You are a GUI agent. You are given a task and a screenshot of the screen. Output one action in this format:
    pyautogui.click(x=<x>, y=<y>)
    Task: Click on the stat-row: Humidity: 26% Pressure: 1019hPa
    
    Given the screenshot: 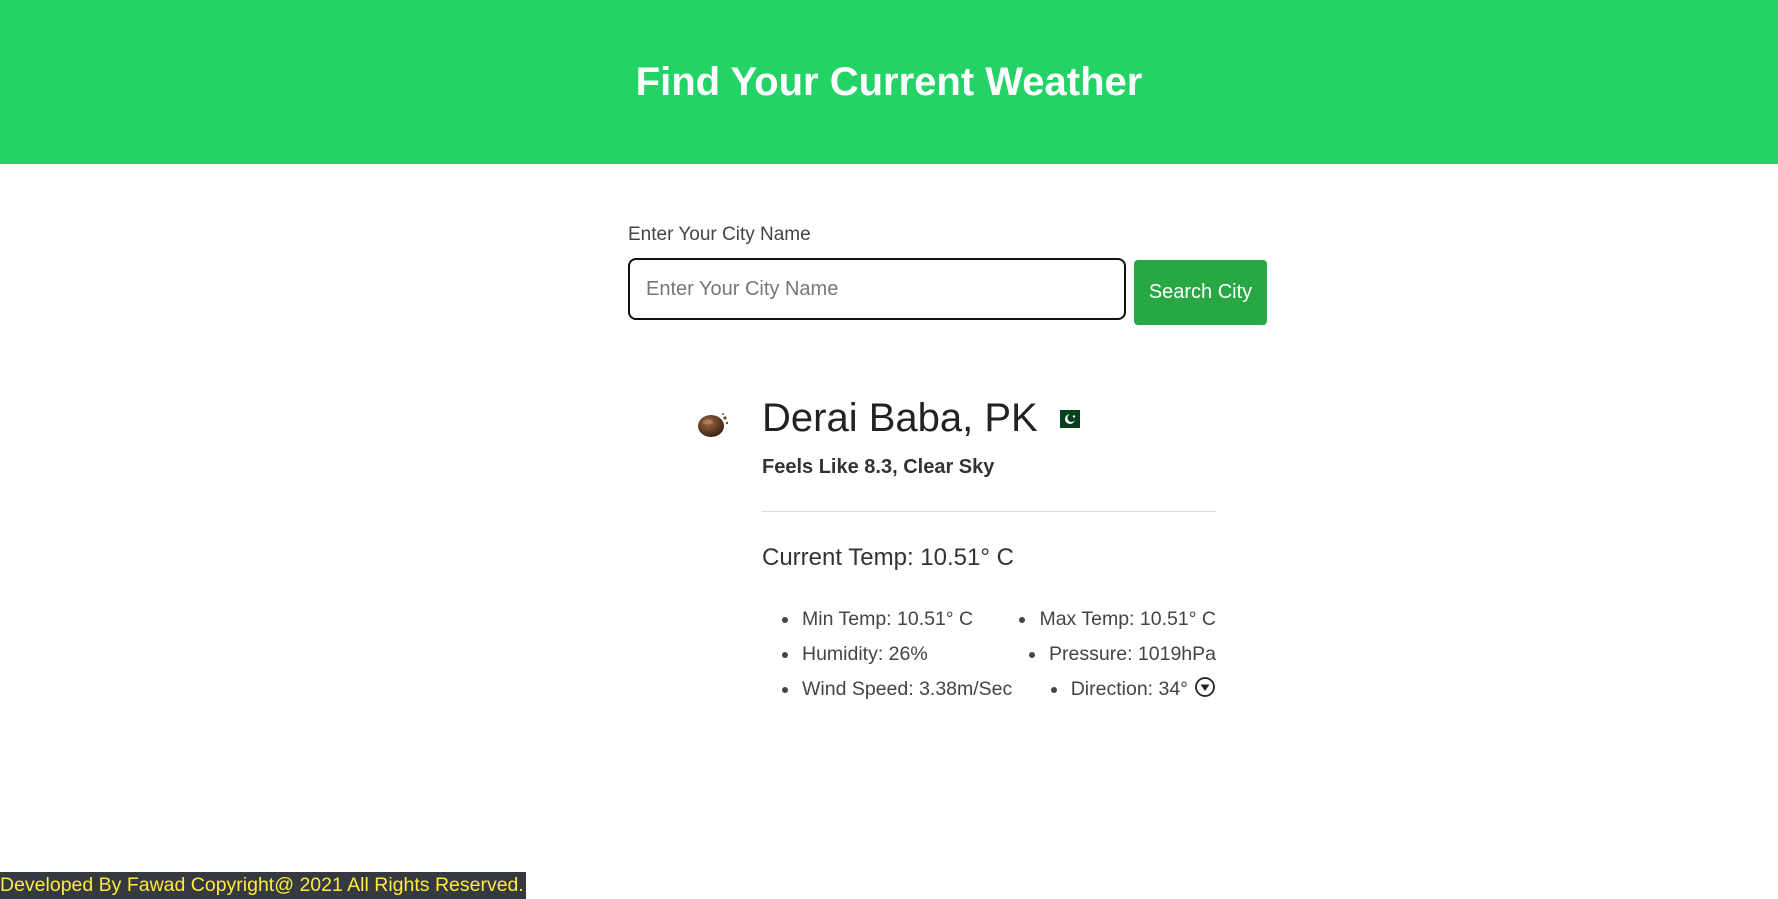 What is the action you would take?
    pyautogui.click(x=989, y=654)
    